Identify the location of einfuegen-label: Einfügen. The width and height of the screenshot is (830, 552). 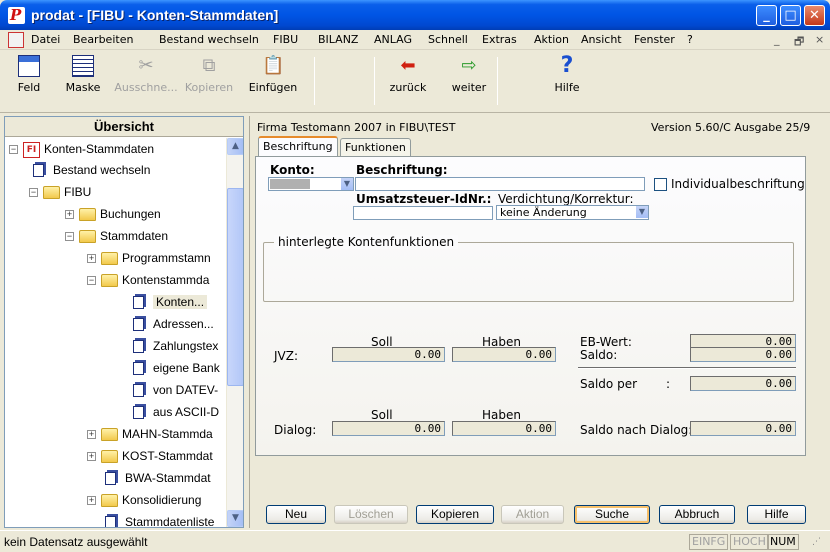
(273, 87).